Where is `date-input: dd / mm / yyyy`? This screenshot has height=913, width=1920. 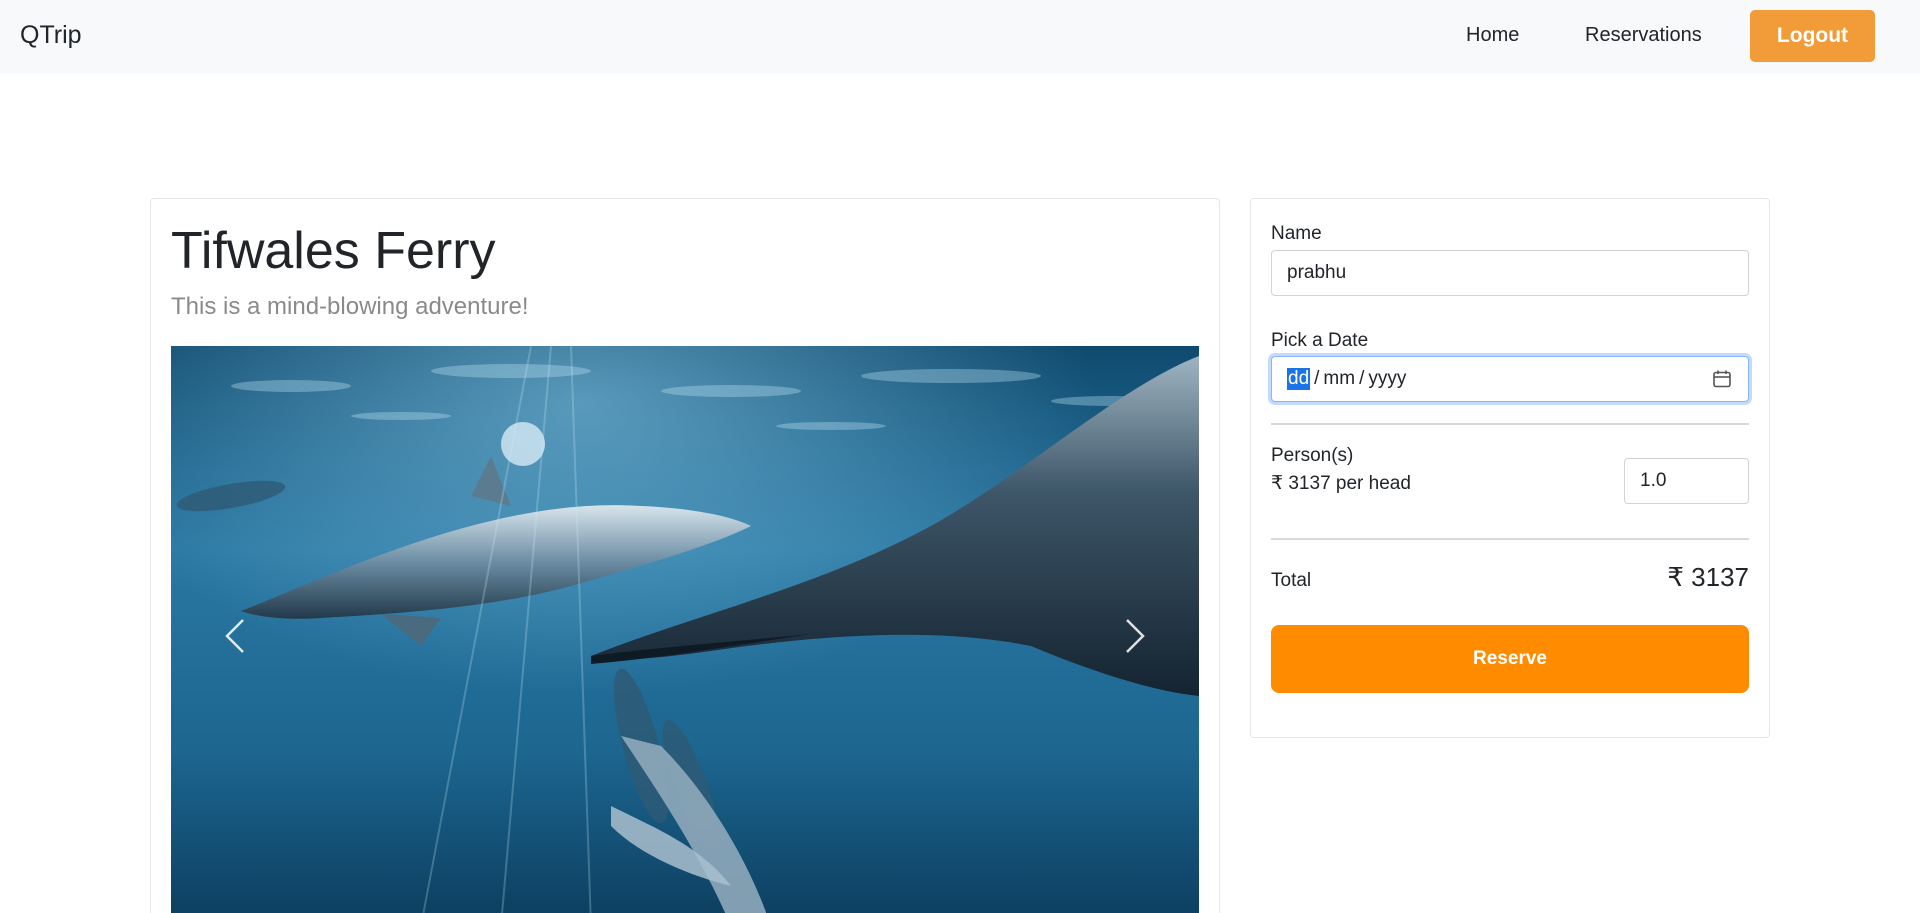
date-input: dd / mm / yyyy is located at coordinates (1510, 379).